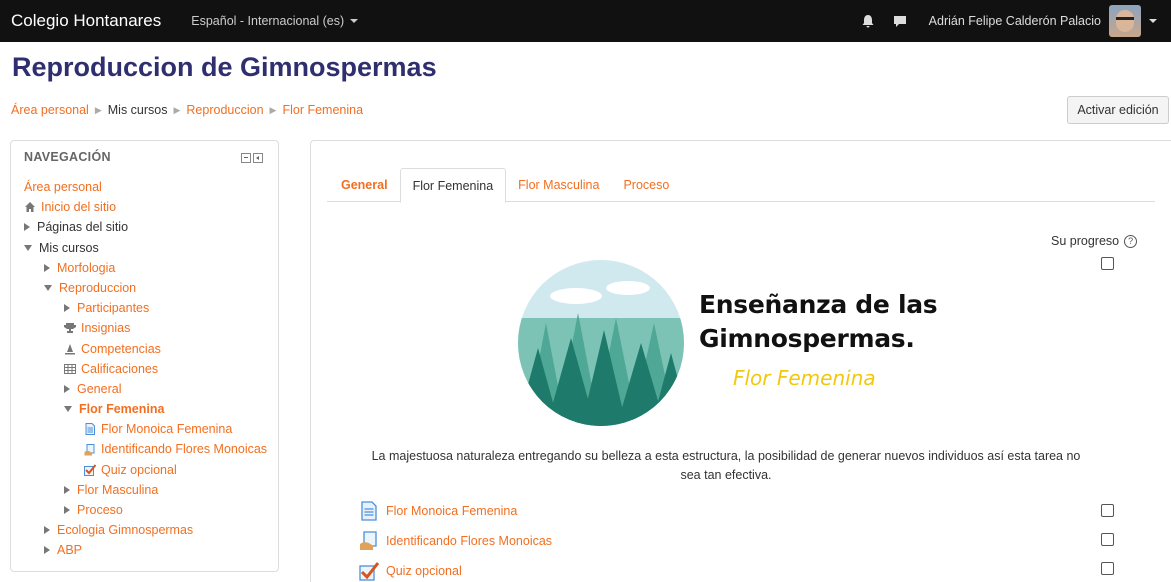  I want to click on nav-item-abp: ABP, so click(145, 550).